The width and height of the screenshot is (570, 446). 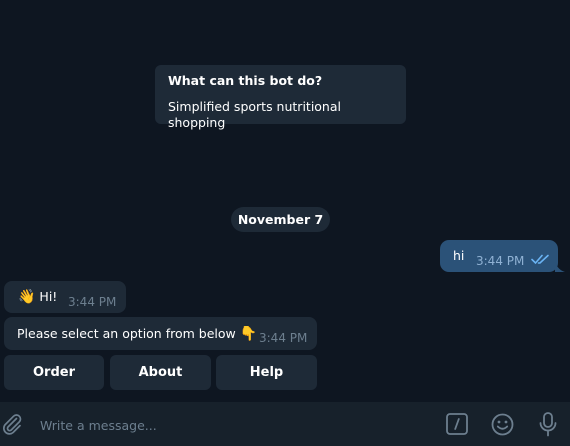 What do you see at coordinates (48, 296) in the screenshot?
I see `message-text-content: Hi!` at bounding box center [48, 296].